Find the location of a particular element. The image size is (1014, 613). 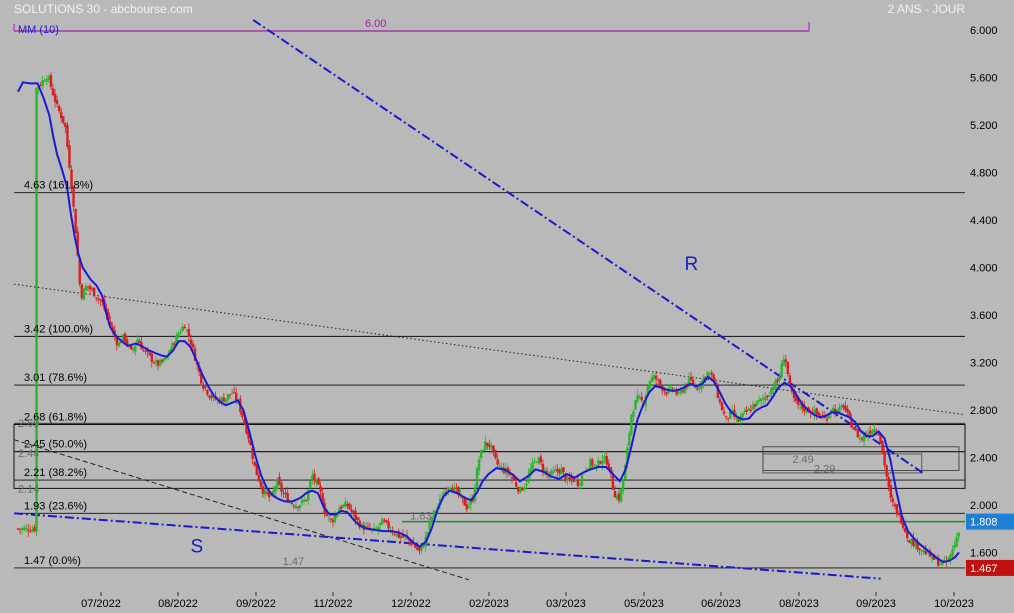

y-tick-label: 6.000 is located at coordinates (984, 31).